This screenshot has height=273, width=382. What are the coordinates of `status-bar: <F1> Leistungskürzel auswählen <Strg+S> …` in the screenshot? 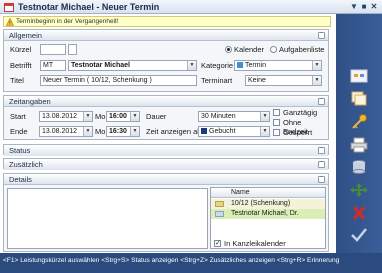 It's located at (191, 263).